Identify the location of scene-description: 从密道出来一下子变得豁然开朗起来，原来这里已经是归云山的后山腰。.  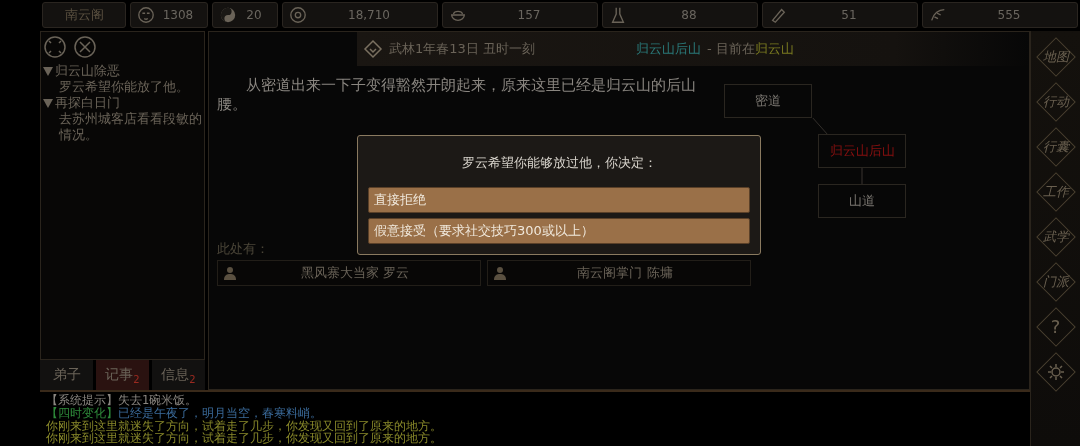
(457, 95).